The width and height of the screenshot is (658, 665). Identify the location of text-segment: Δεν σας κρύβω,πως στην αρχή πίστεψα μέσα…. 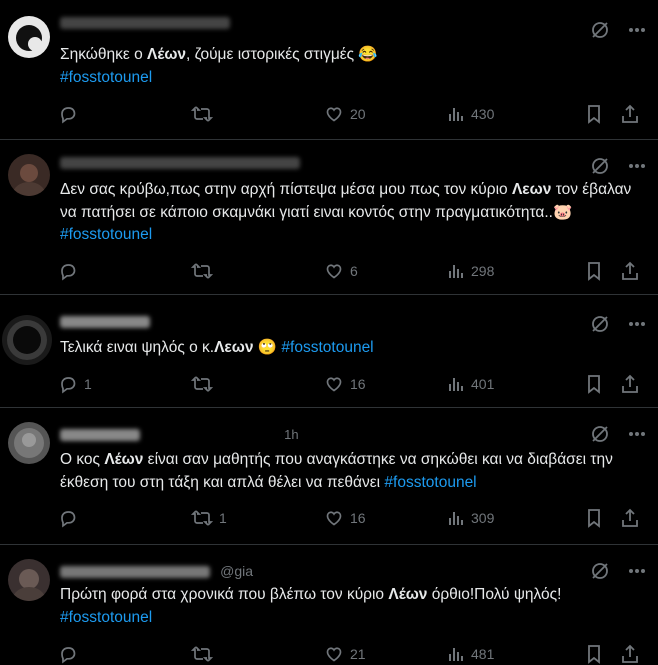
(286, 189).